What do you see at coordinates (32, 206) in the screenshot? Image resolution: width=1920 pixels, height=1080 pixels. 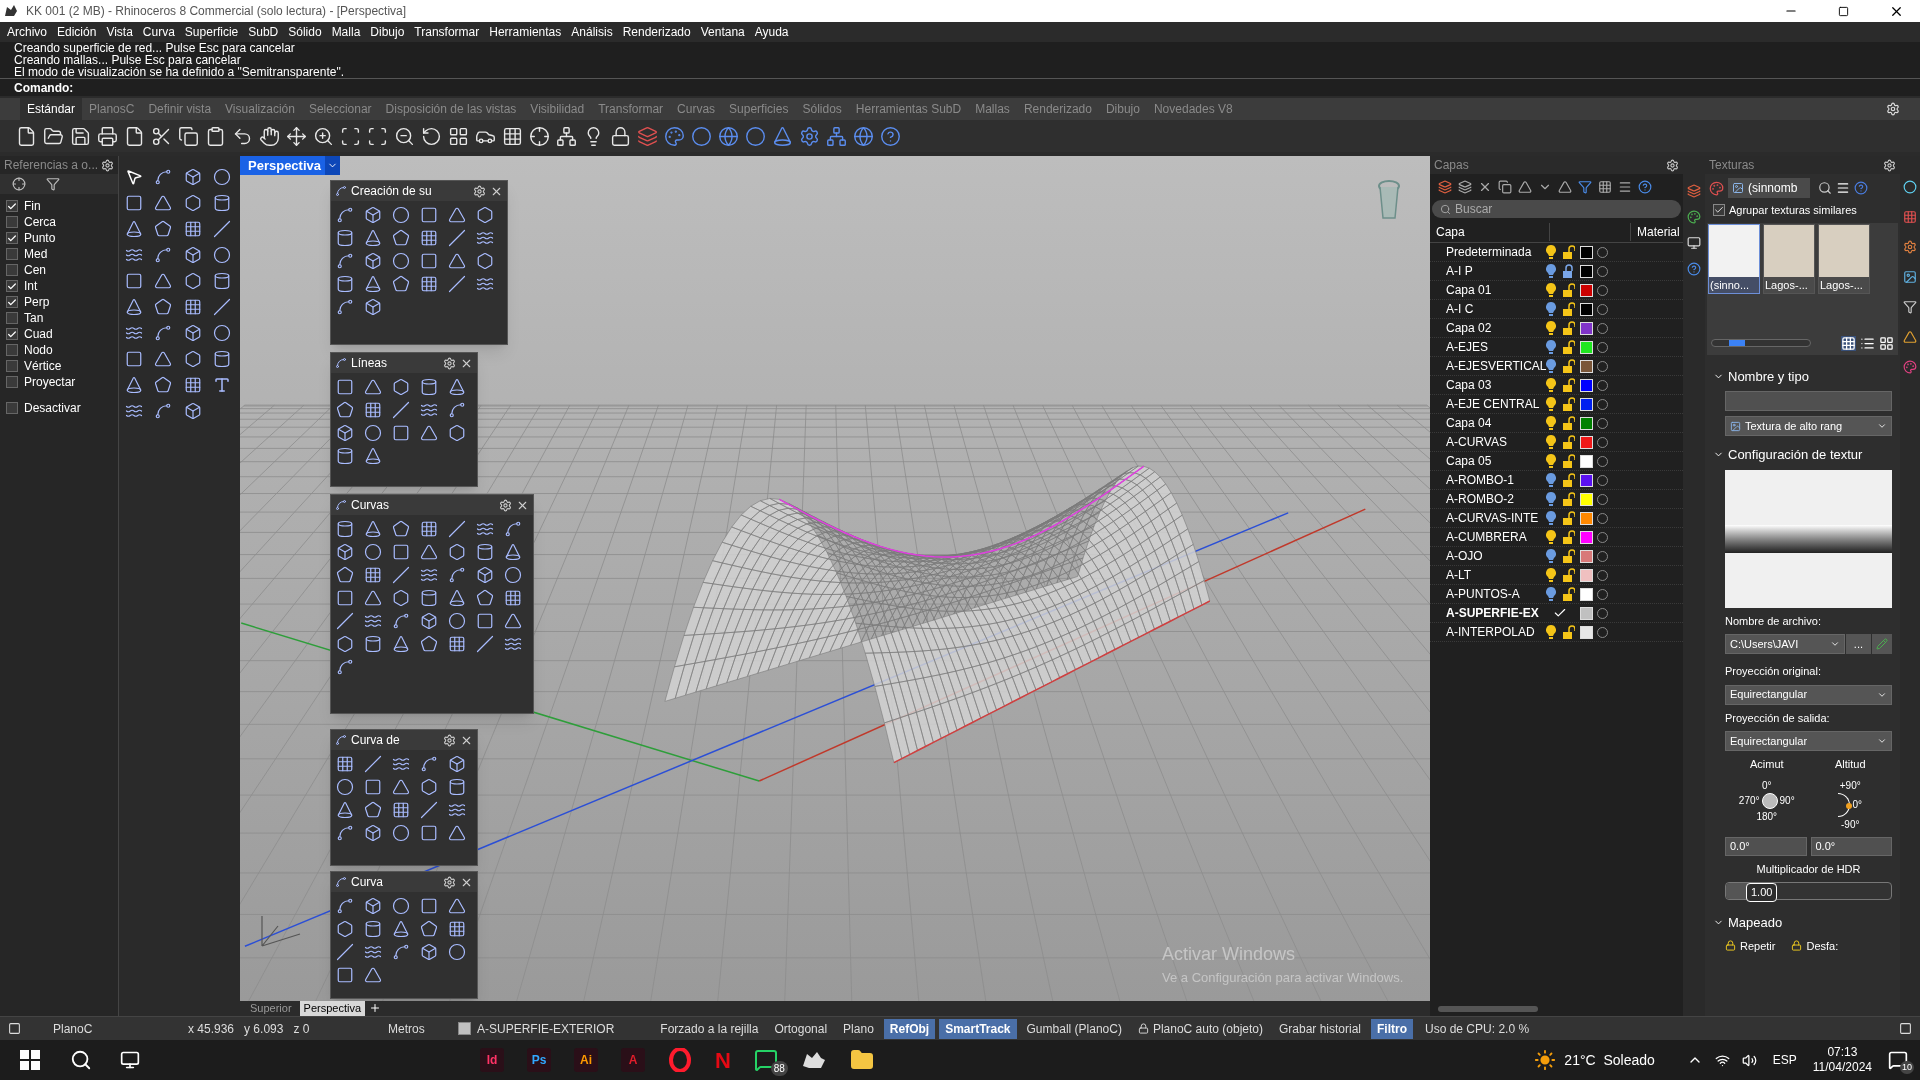 I see `checkbox-label: Fin` at bounding box center [32, 206].